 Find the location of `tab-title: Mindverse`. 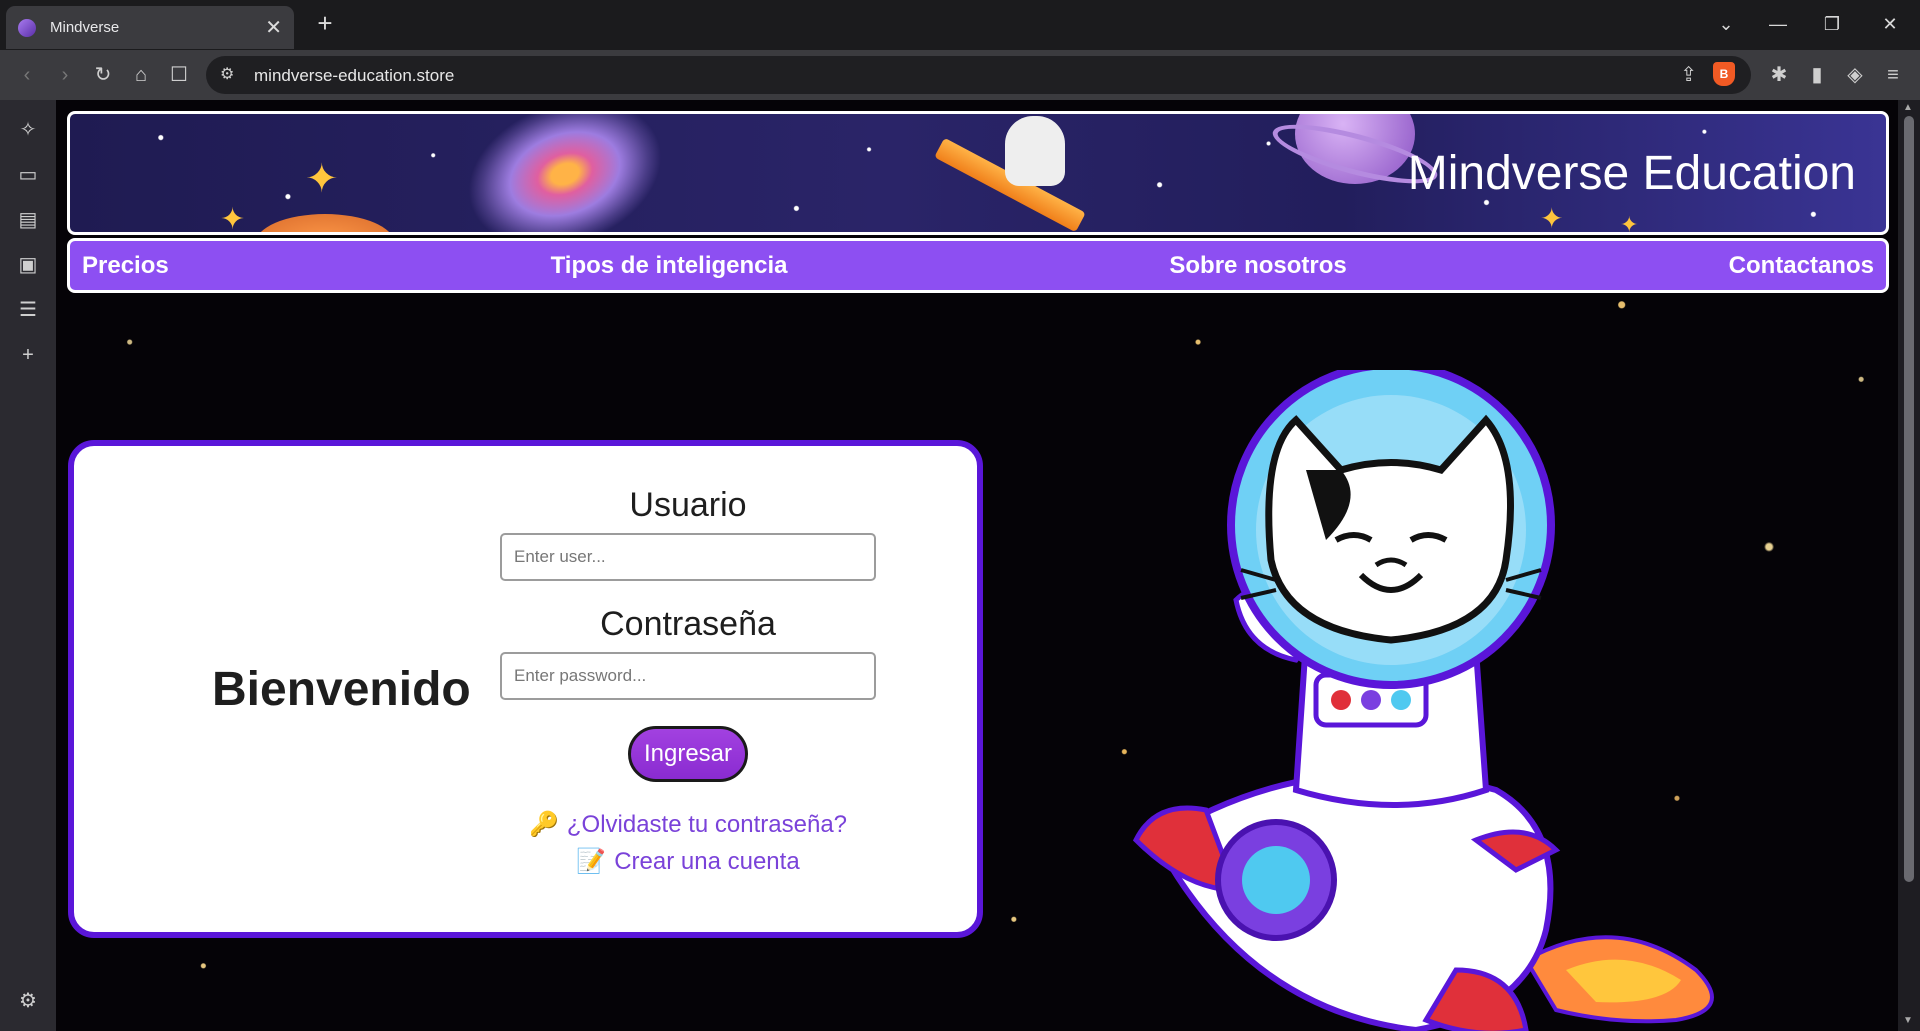

tab-title: Mindverse is located at coordinates (85, 27).